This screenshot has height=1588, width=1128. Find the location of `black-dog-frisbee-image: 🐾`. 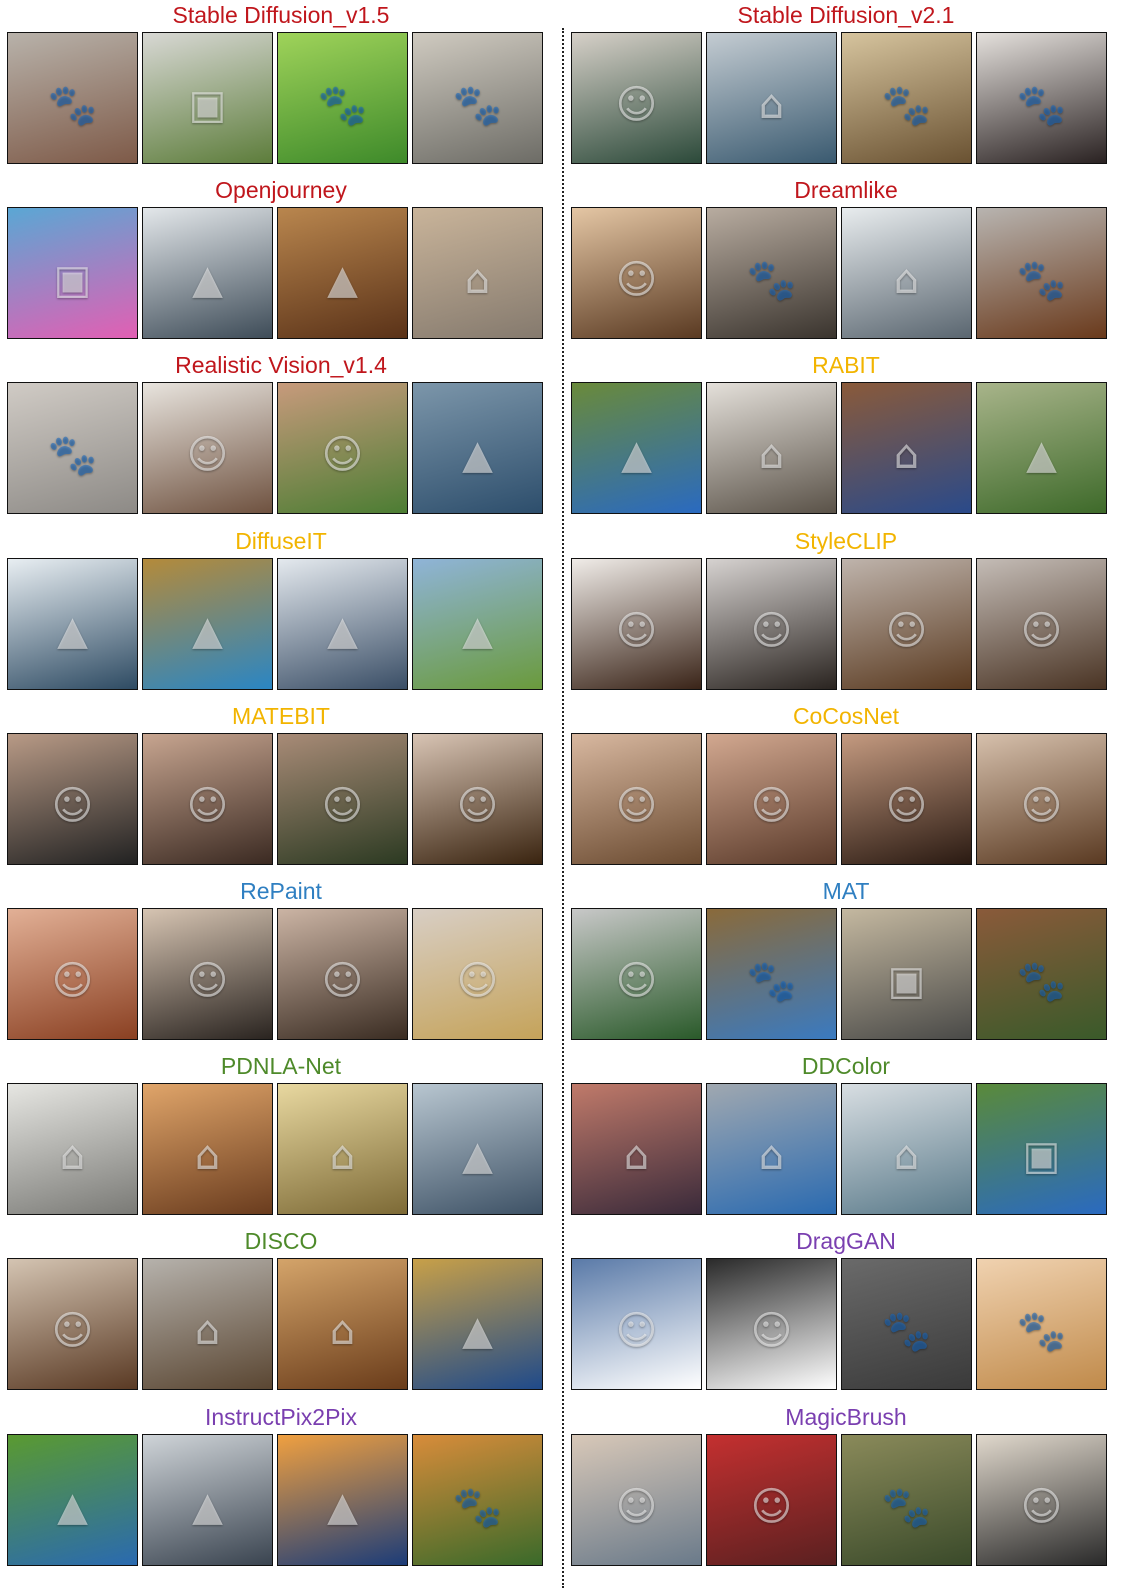

black-dog-frisbee-image: 🐾 is located at coordinates (906, 1500).